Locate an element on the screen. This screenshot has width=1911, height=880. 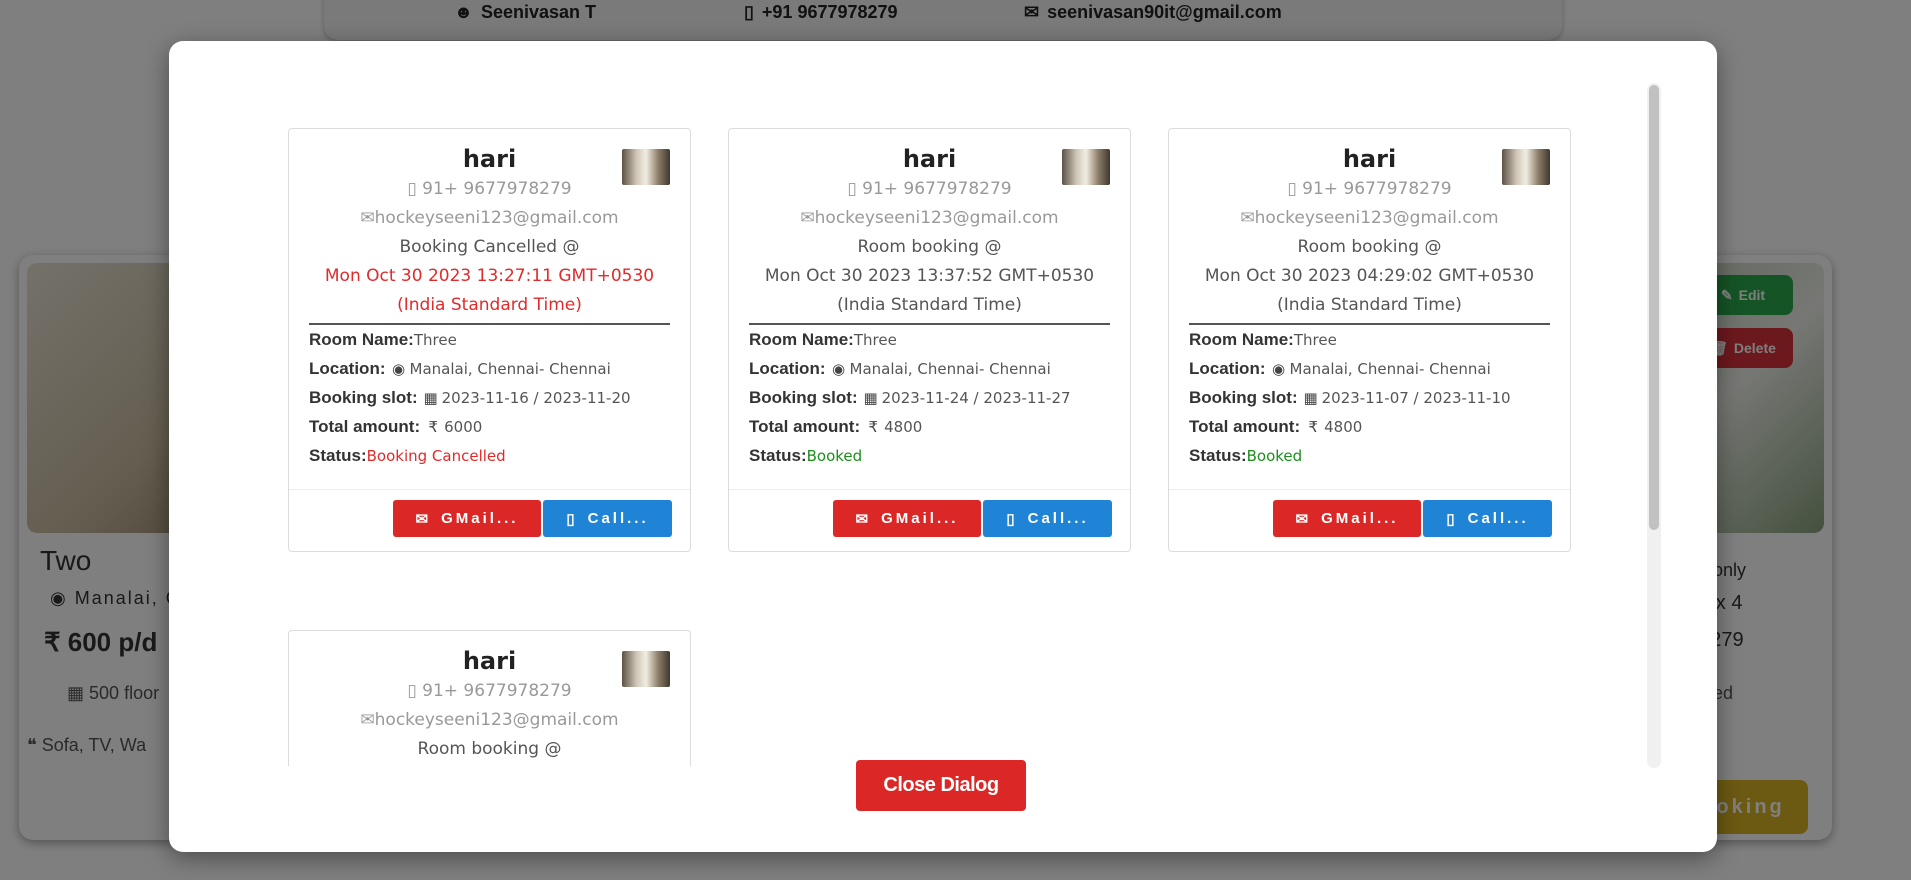
booking-slot-row: Booking slot: ▦ 2023-11-24 / 2023-11-27 is located at coordinates (929, 397).